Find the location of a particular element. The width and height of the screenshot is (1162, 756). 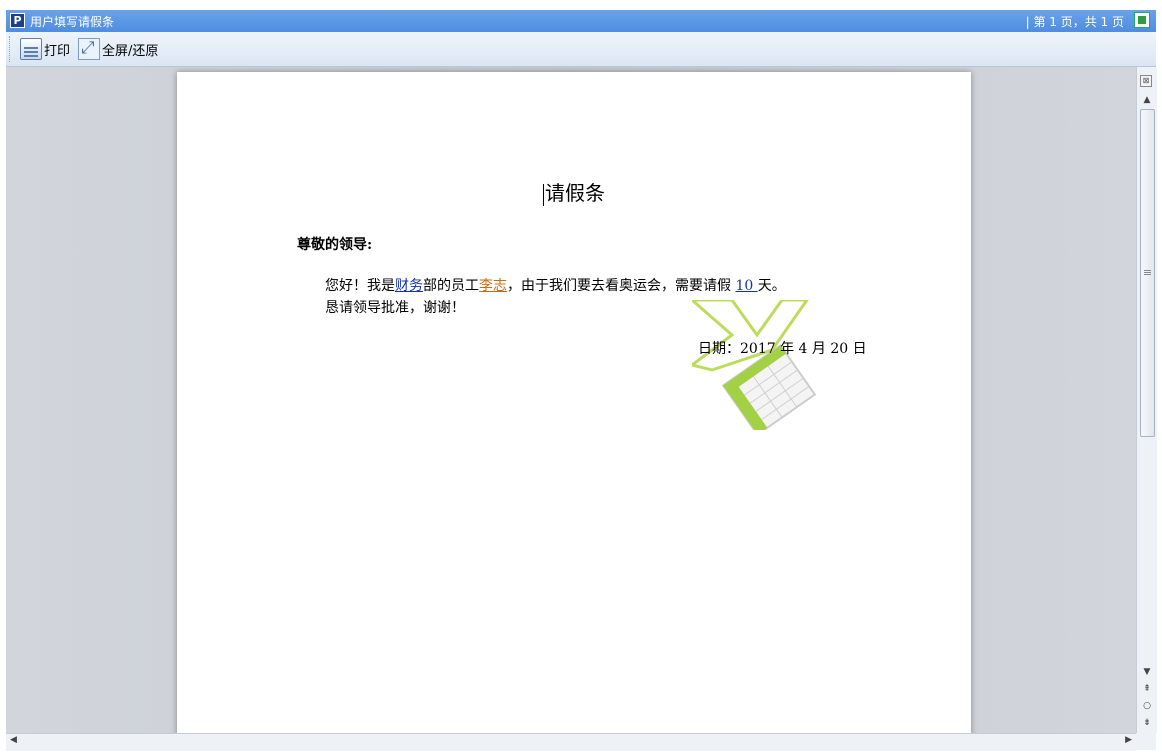

print-button: 打印 is located at coordinates (45, 49).